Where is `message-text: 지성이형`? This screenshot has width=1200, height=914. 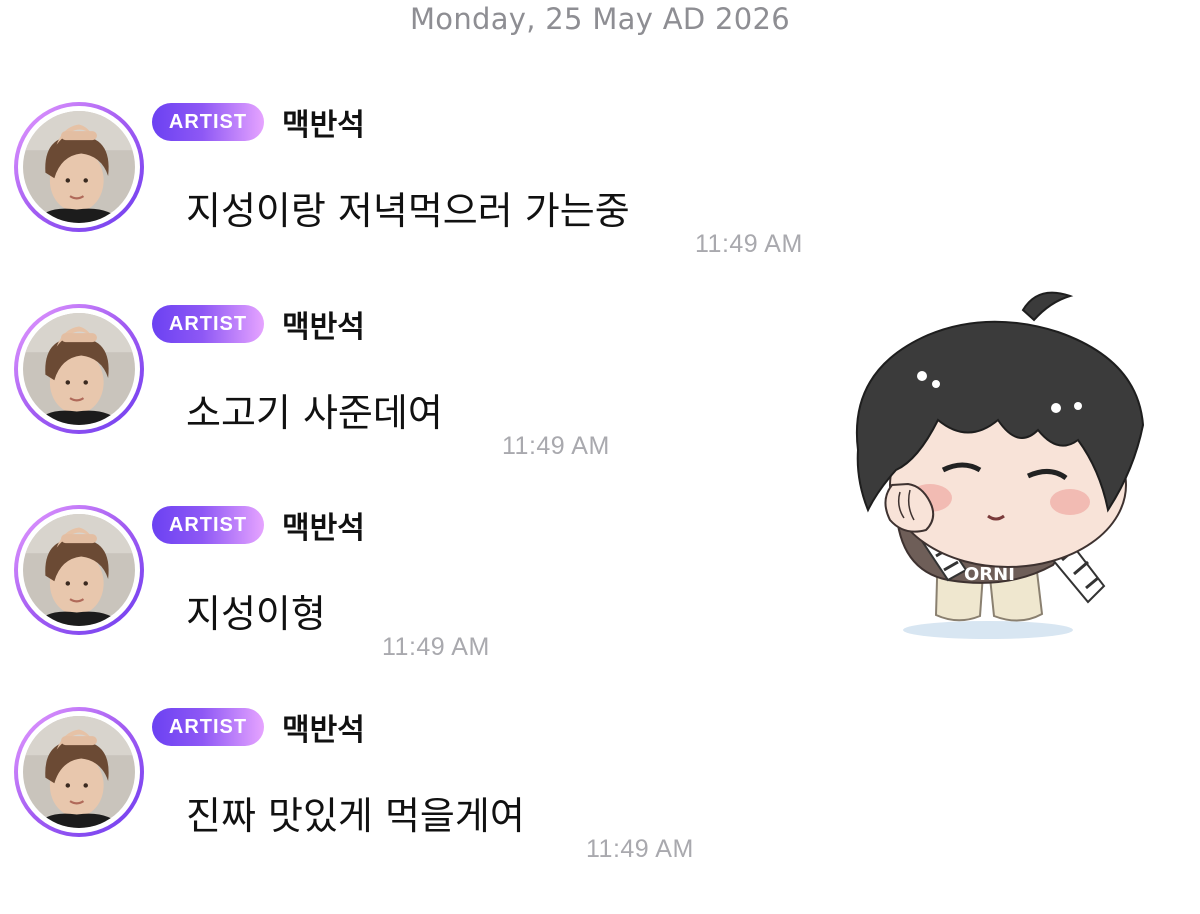 message-text: 지성이형 is located at coordinates (256, 614).